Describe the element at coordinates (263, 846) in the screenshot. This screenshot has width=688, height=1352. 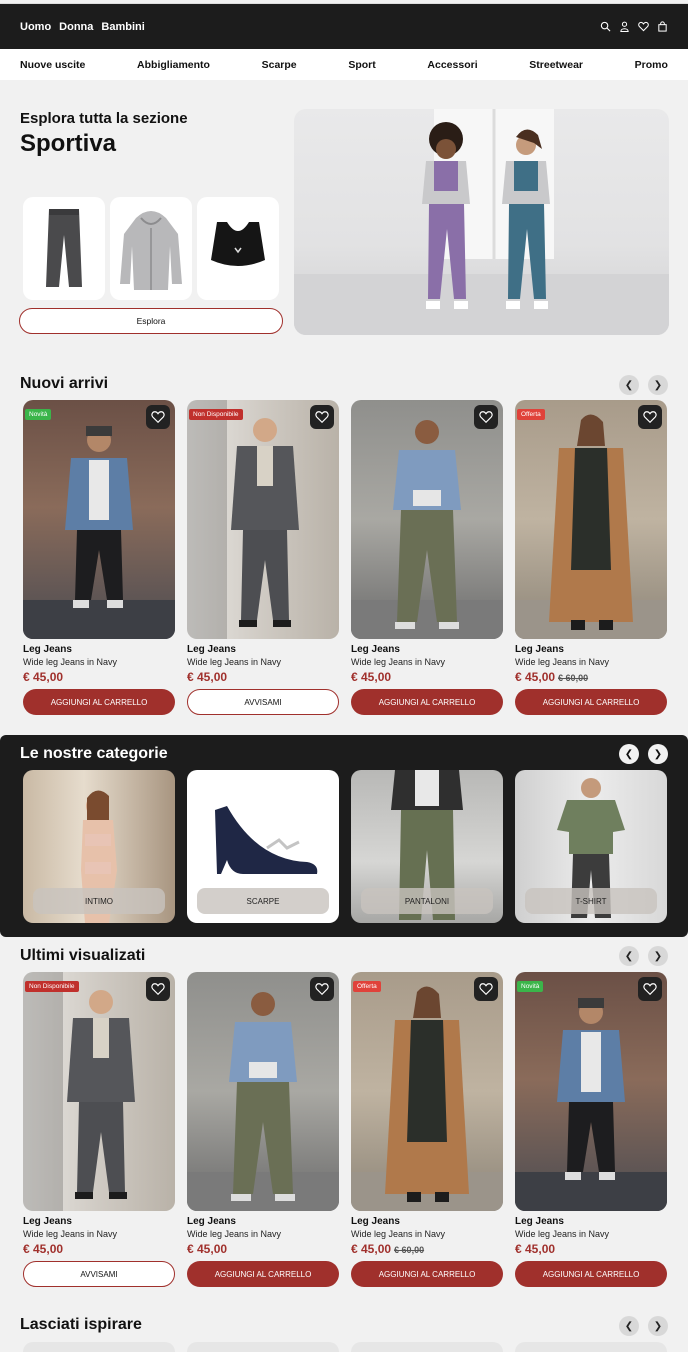
I see `category-card-scarpe: SCARPE` at that location.